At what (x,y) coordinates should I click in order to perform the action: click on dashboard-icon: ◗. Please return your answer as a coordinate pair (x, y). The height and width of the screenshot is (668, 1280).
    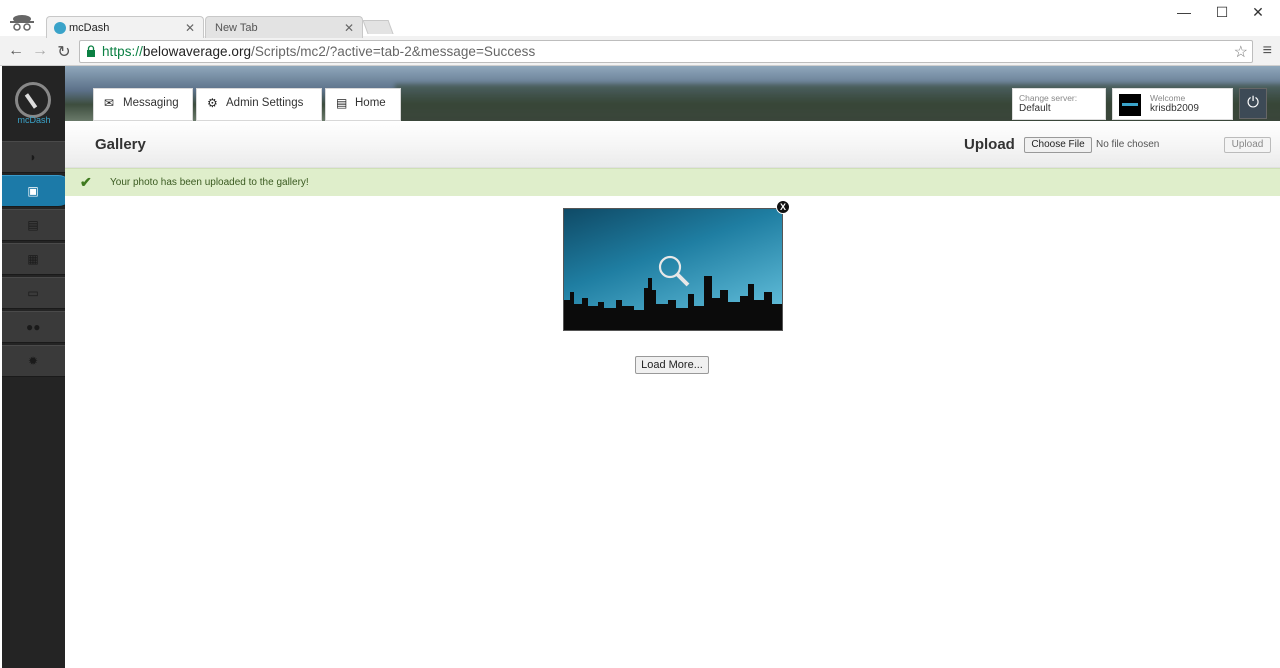
    Looking at the image, I should click on (33, 157).